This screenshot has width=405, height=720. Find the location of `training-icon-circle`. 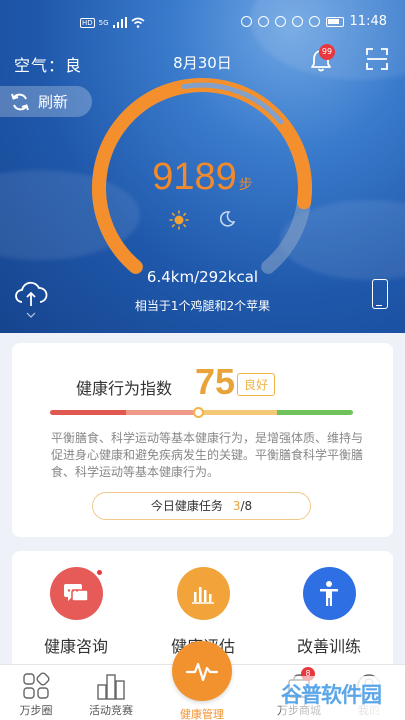

training-icon-circle is located at coordinates (329, 593).